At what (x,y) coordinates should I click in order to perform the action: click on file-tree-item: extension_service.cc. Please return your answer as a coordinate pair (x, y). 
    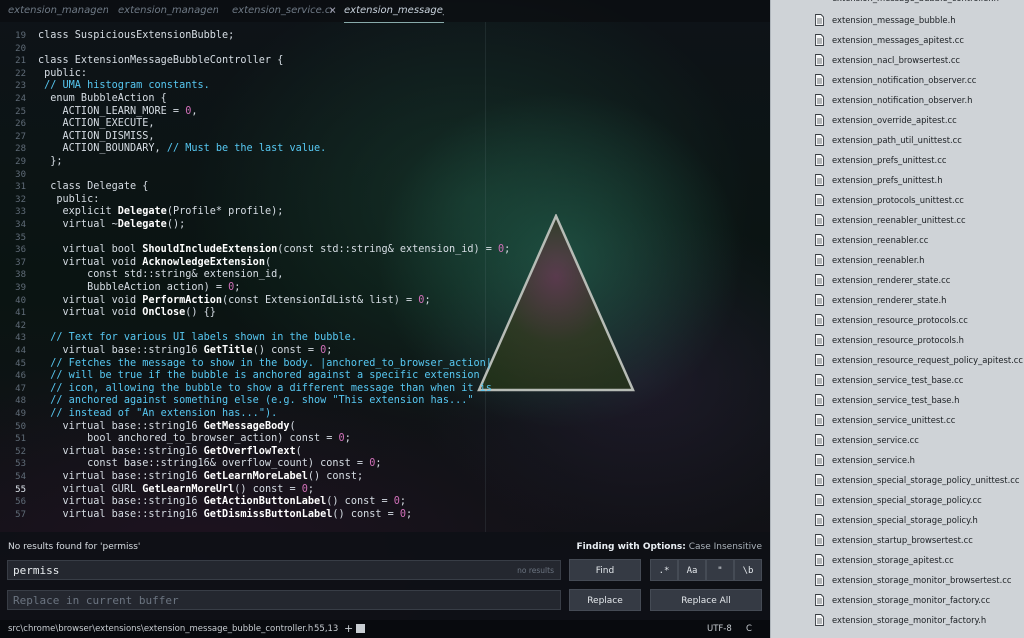
    Looking at the image, I should click on (897, 441).